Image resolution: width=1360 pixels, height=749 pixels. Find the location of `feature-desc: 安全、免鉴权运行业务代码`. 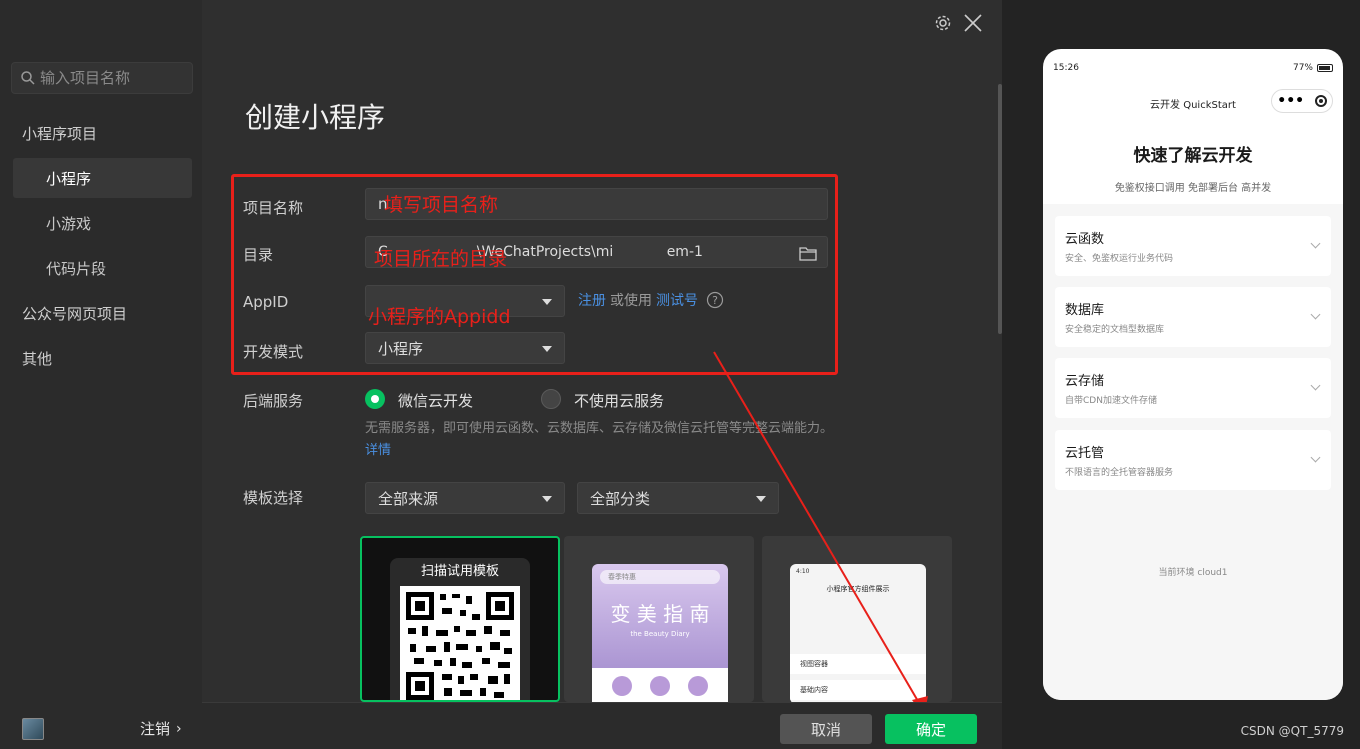

feature-desc: 安全、免鉴权运行业务代码 is located at coordinates (1119, 259).